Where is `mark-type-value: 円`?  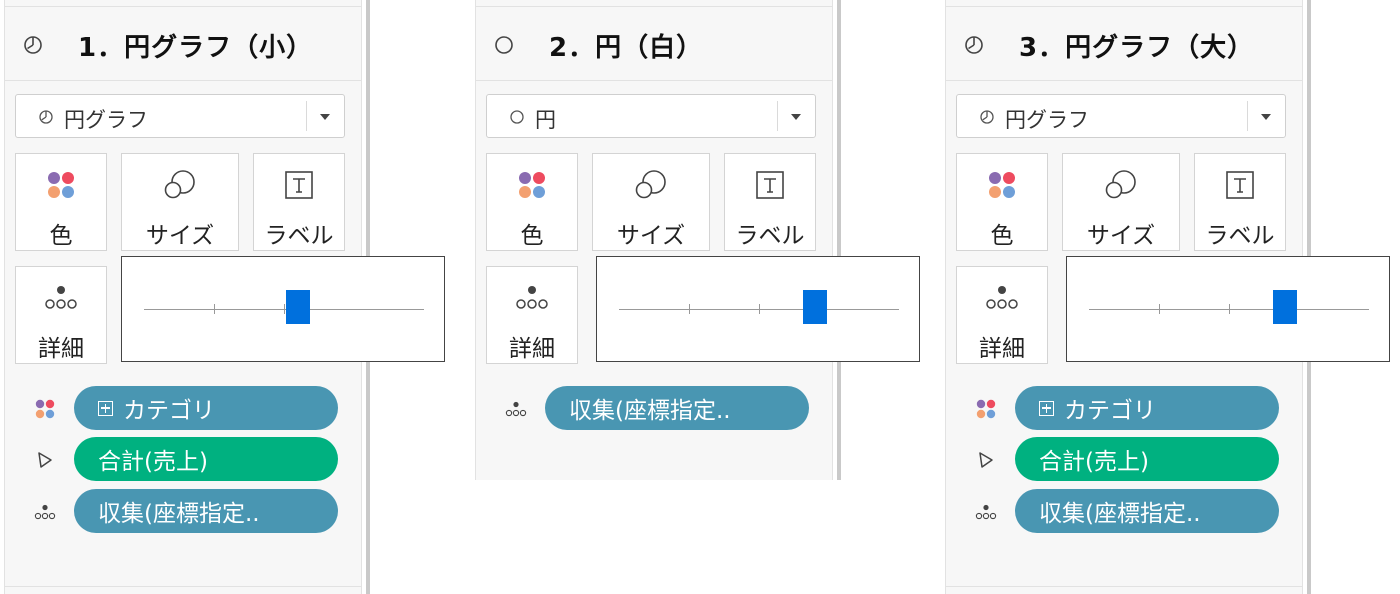
mark-type-value: 円 is located at coordinates (545, 120).